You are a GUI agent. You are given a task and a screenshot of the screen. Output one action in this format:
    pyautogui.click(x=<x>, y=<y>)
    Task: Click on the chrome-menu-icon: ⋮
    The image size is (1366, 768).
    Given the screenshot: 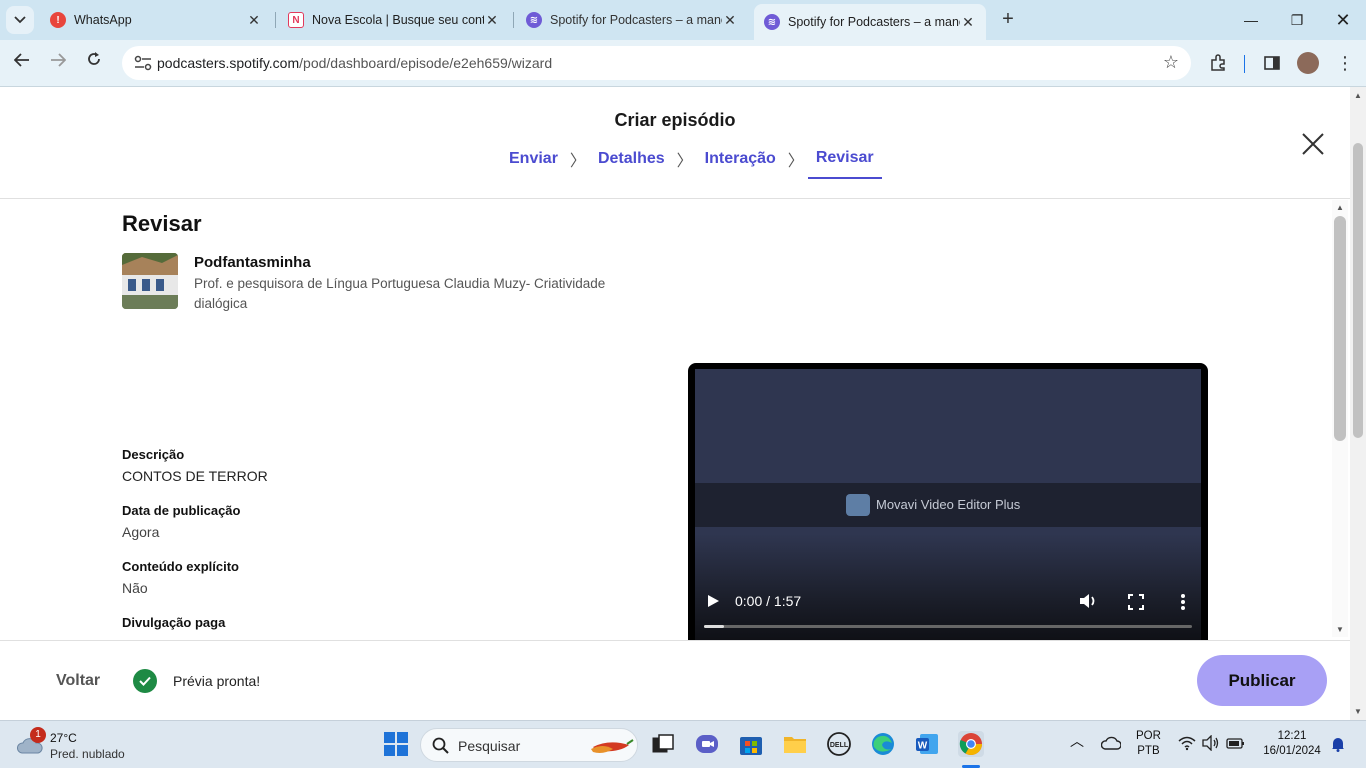 What is the action you would take?
    pyautogui.click(x=1345, y=63)
    